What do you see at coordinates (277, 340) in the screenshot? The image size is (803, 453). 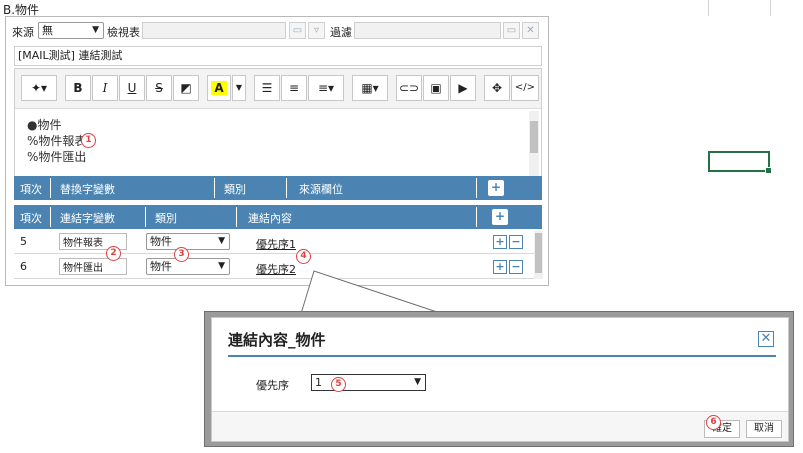 I see `dialog-title: 連結內容_物件` at bounding box center [277, 340].